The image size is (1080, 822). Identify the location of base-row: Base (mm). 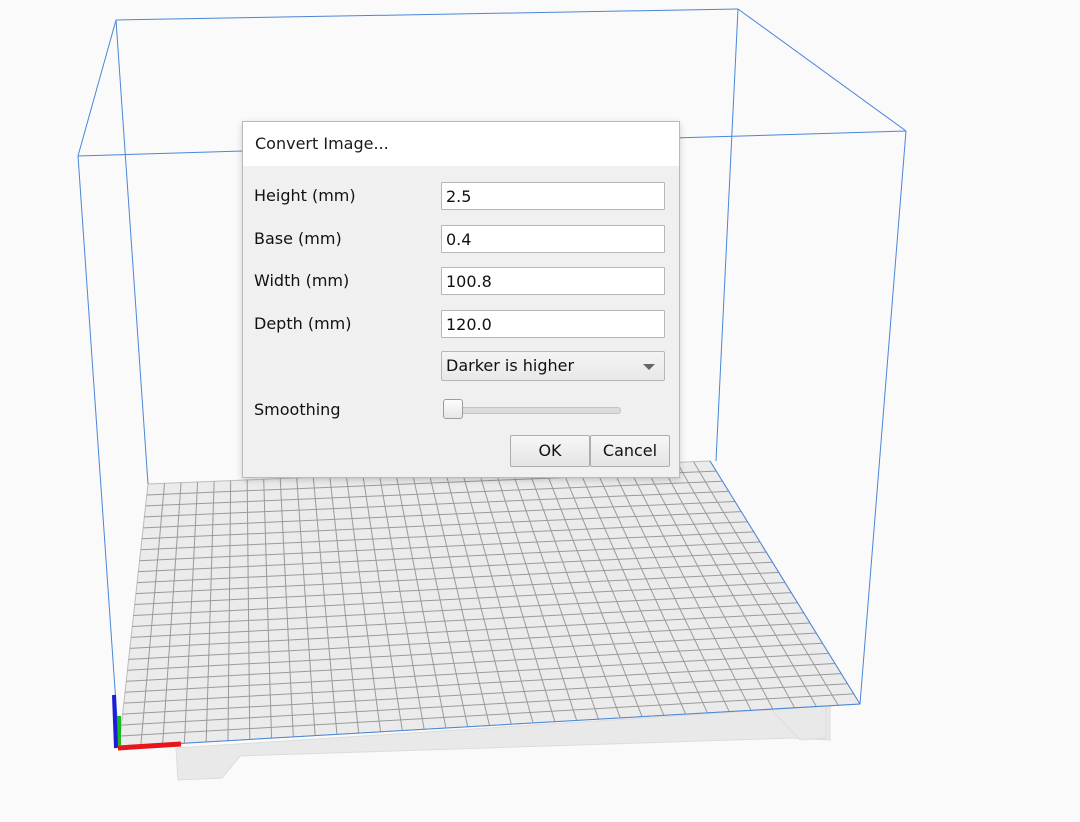
(461, 239).